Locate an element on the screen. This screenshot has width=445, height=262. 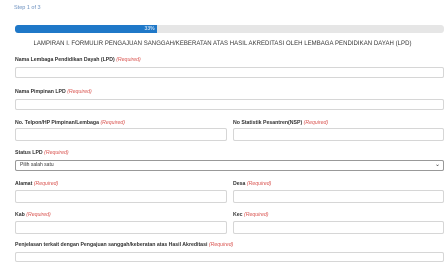
nsp-label: No Statistik Pesantren(NSP) (Required) is located at coordinates (280, 123).